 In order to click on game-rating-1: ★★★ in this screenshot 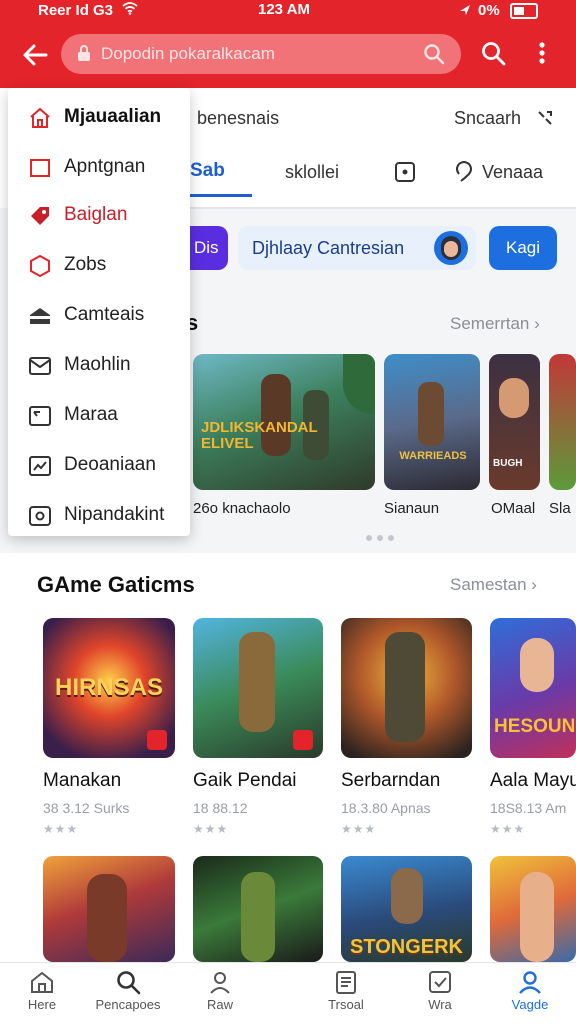, I will do `click(61, 829)`.